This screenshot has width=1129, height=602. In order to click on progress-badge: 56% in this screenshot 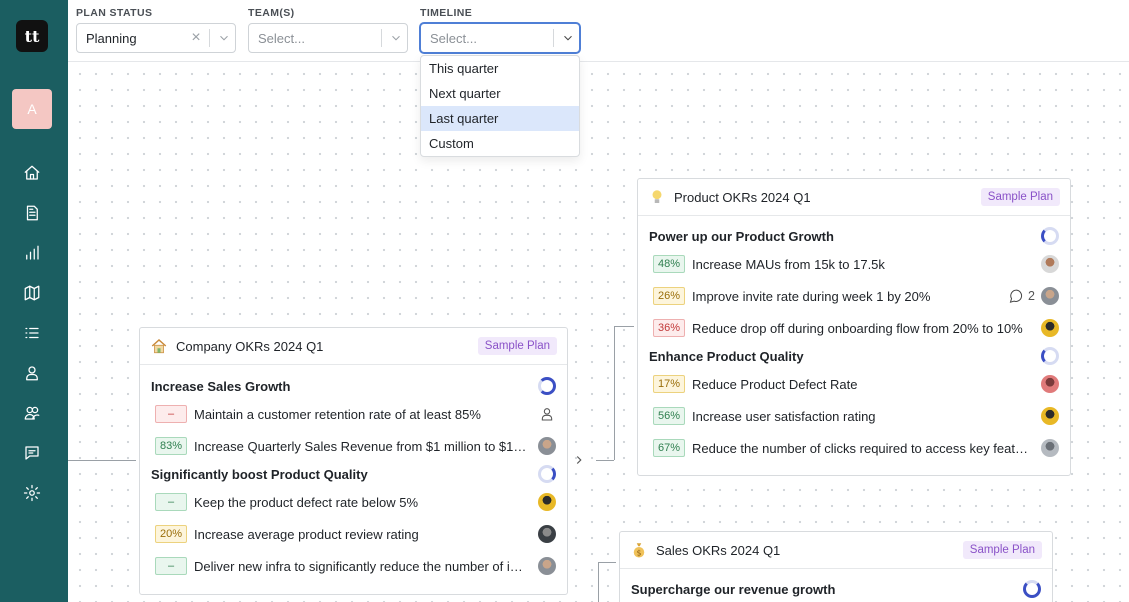, I will do `click(669, 416)`.